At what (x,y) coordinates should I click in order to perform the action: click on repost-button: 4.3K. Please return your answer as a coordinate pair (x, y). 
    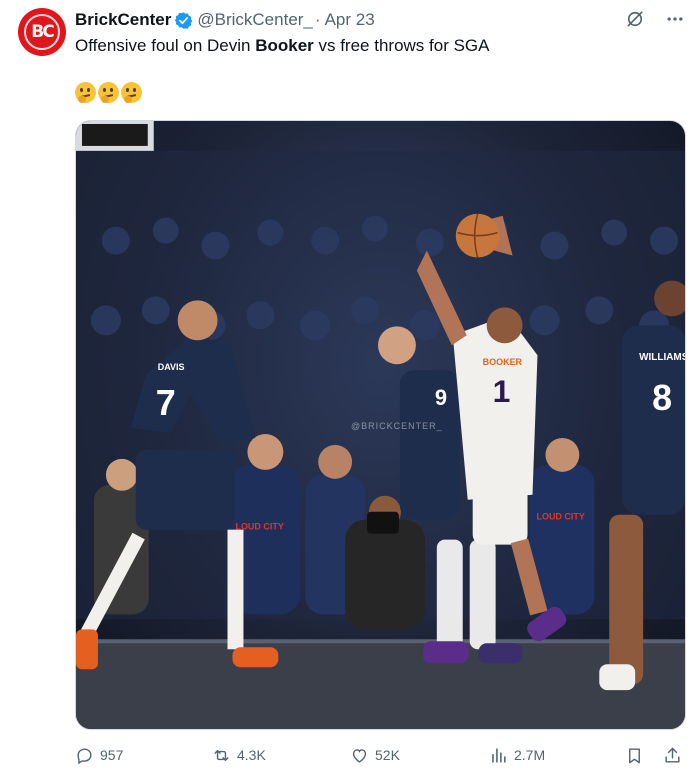
    Looking at the image, I should click on (239, 755).